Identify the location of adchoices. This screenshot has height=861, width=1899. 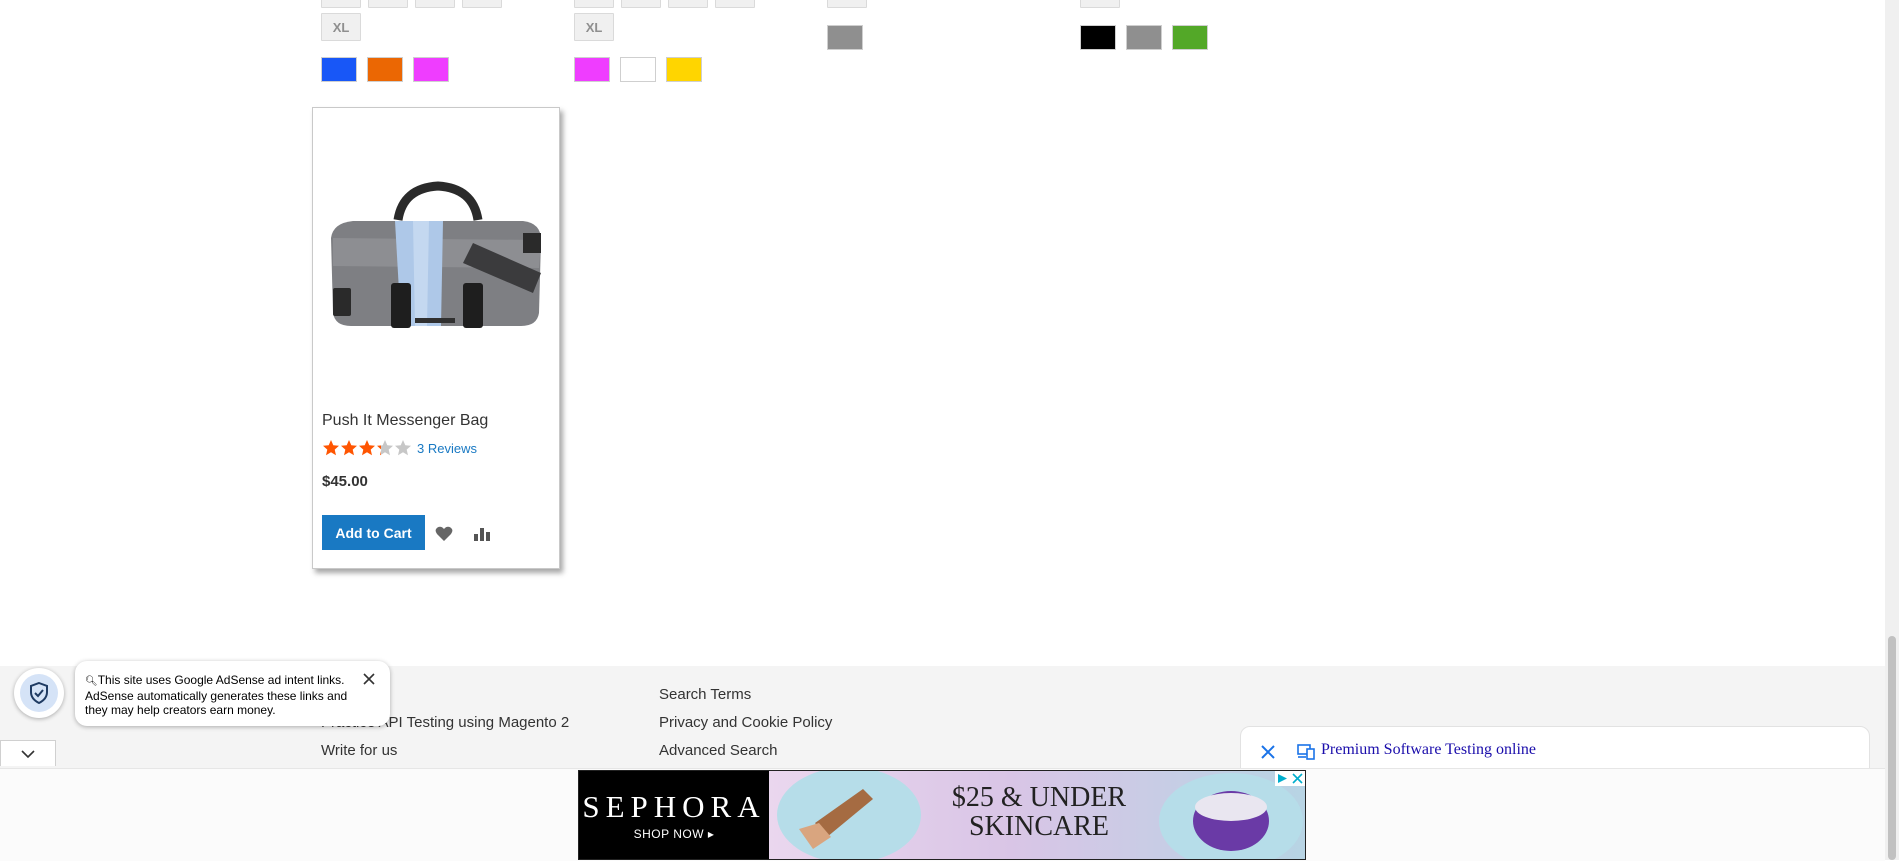
(1290, 778).